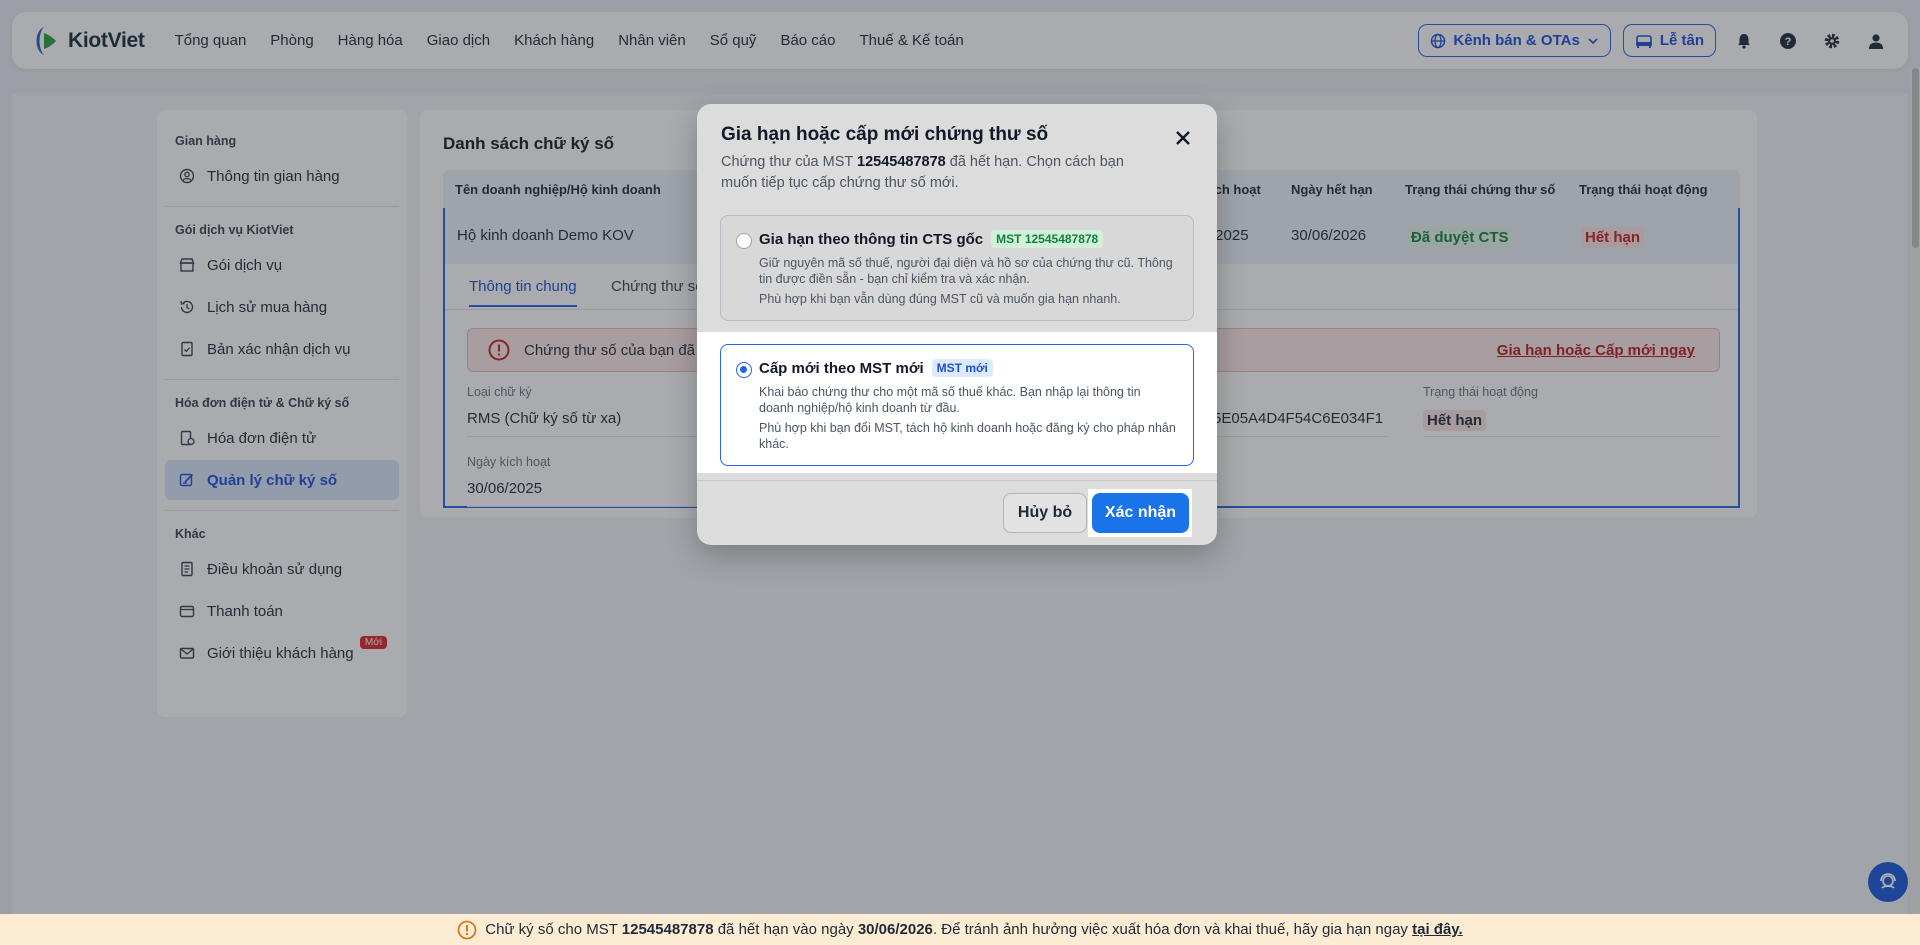  Describe the element at coordinates (871, 239) in the screenshot. I see `option-title: Gia hạn theo thông tin CTS gốc` at that location.